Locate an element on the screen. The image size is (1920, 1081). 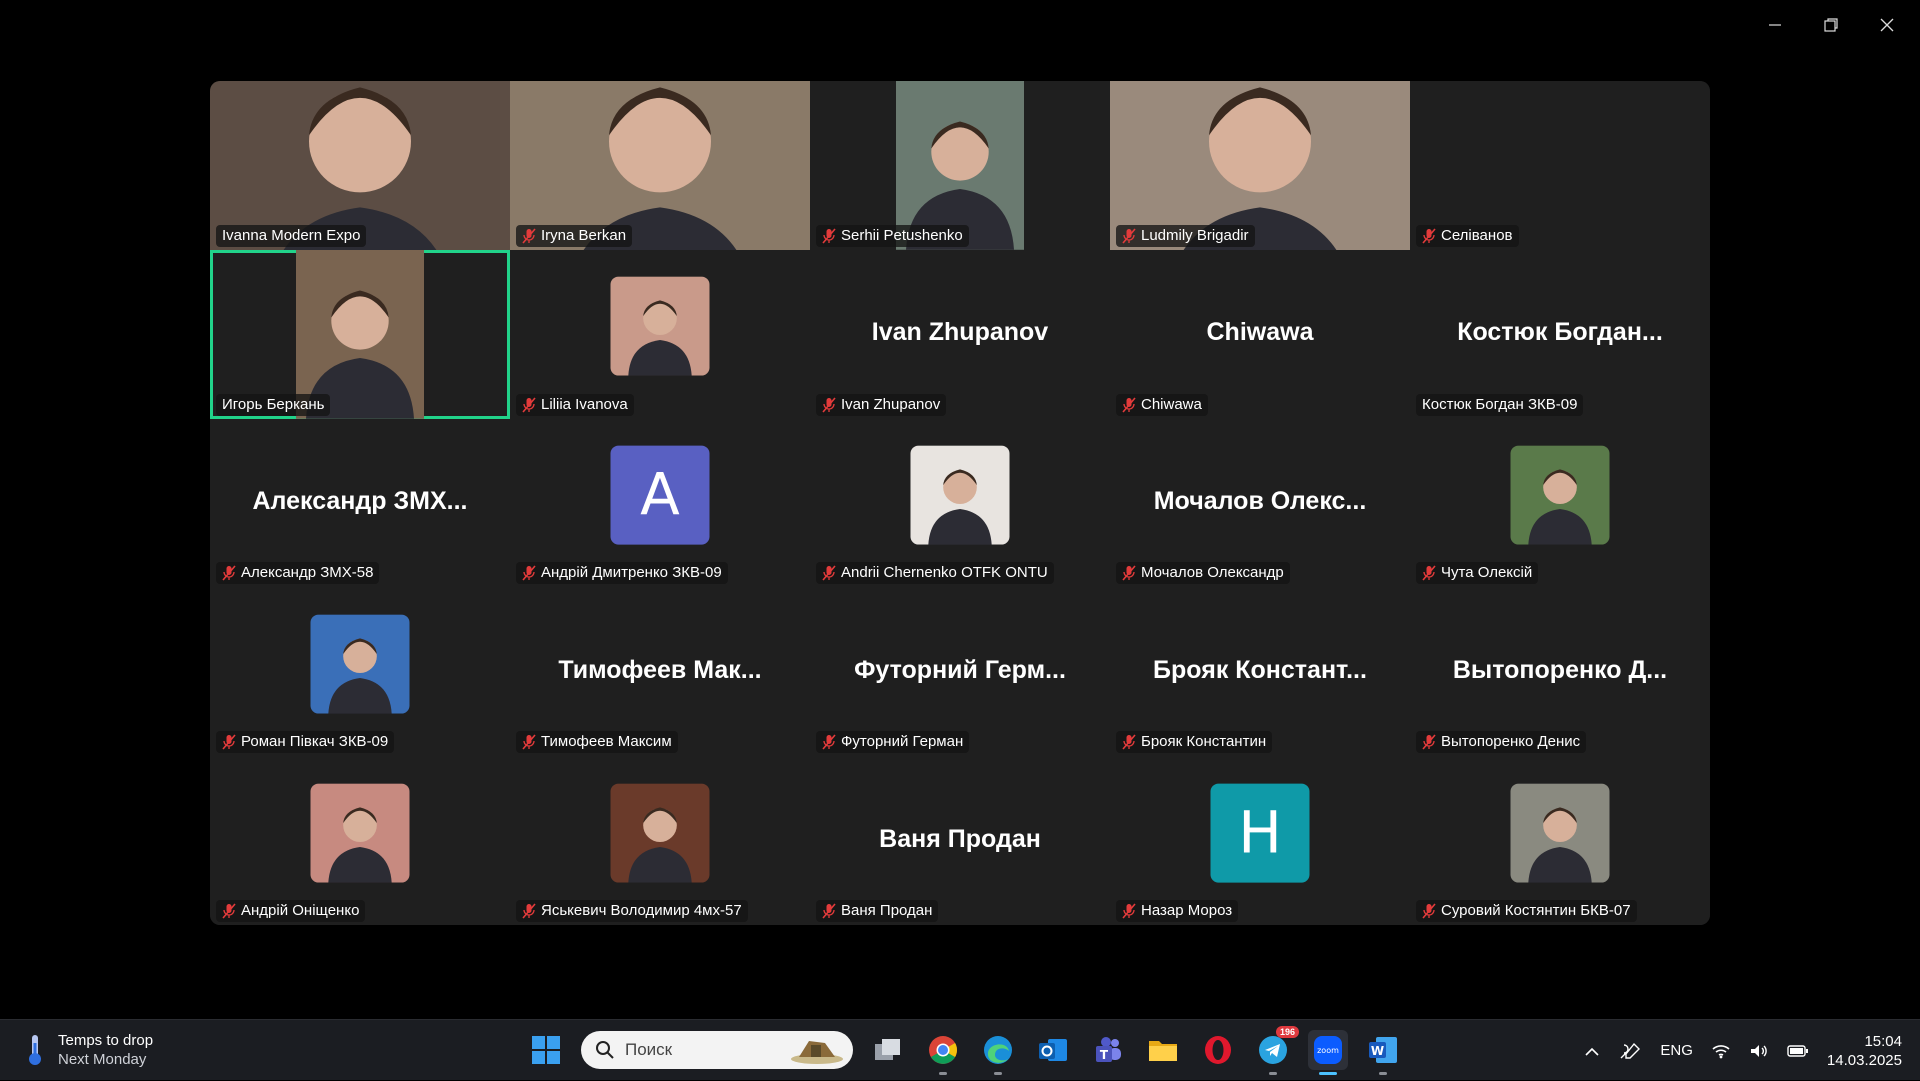
start-button is located at coordinates (546, 1050).